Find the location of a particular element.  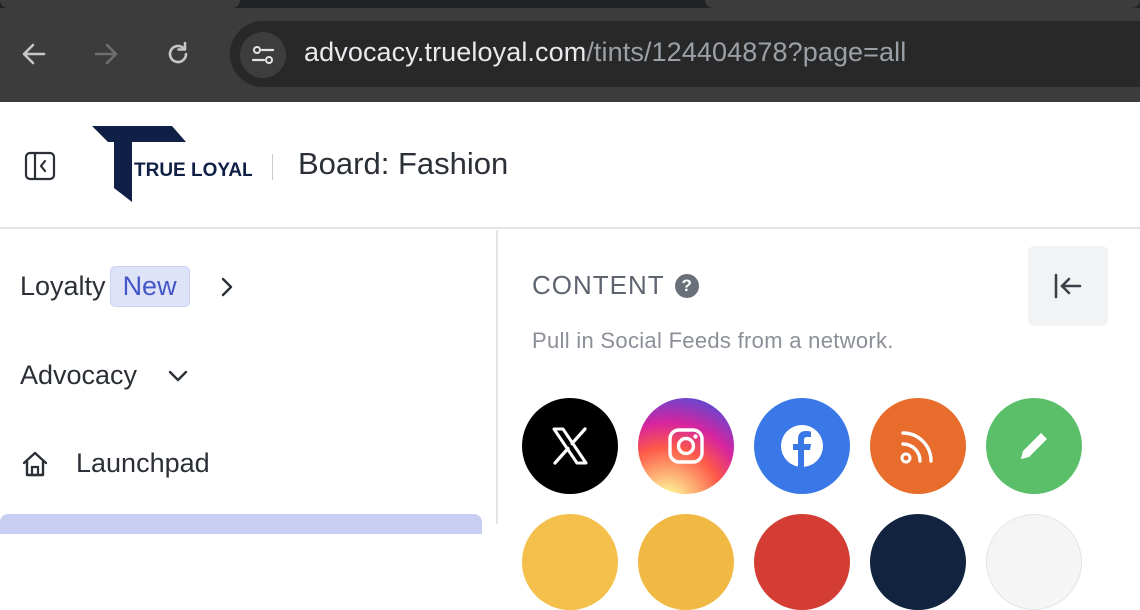

content-title: CONTENT is located at coordinates (598, 285).